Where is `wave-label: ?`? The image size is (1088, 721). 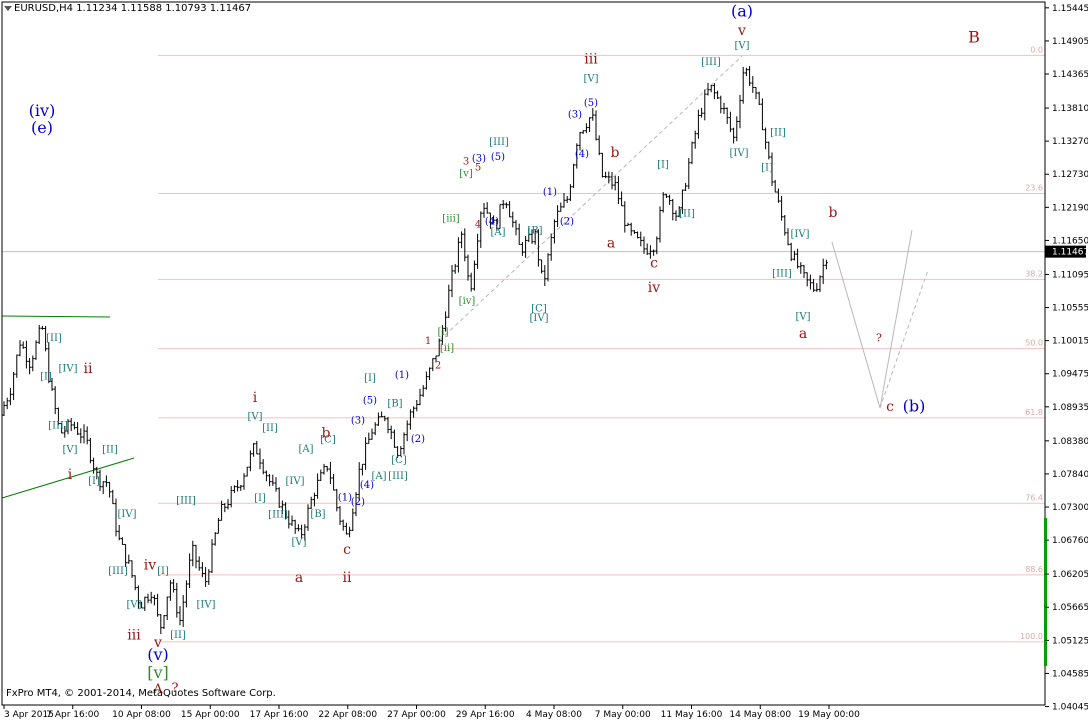
wave-label: ? is located at coordinates (879, 337).